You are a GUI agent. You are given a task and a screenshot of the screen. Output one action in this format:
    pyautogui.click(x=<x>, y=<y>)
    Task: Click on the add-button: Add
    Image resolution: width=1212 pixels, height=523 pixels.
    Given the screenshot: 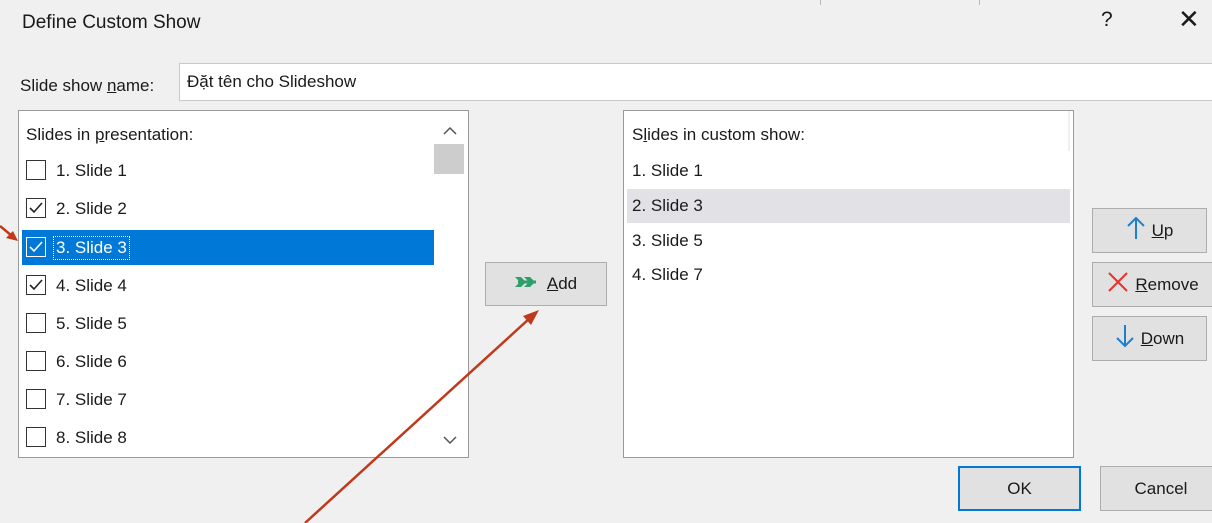 What is the action you would take?
    pyautogui.click(x=546, y=284)
    